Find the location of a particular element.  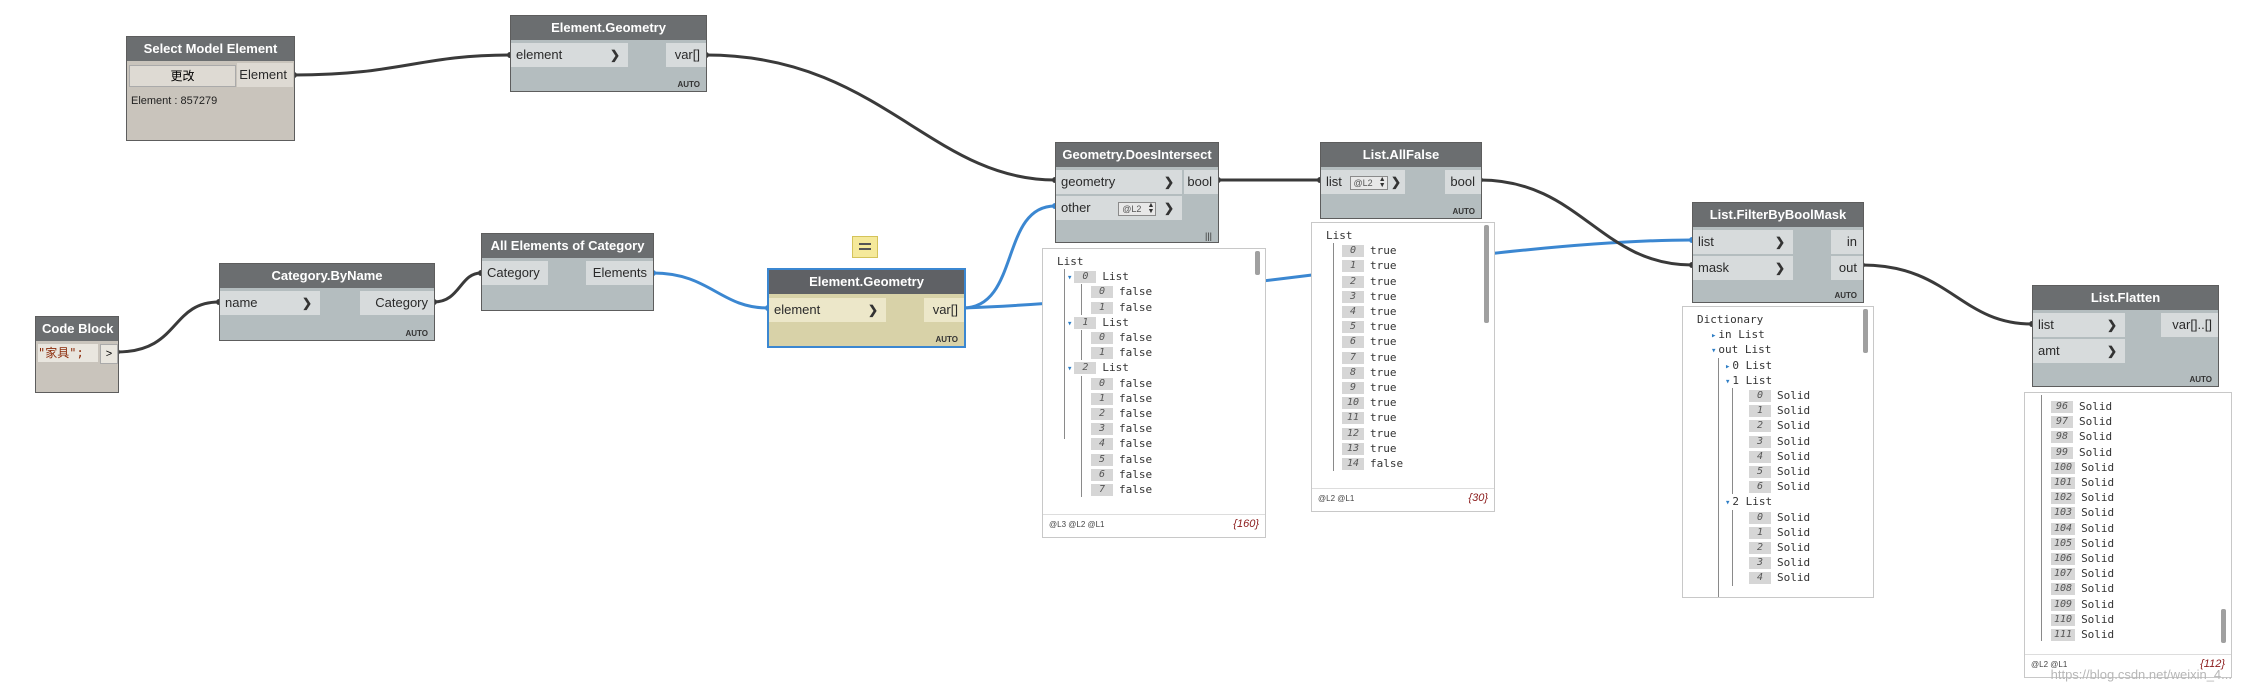

wire-codeblock-to-byname is located at coordinates (168, 327).